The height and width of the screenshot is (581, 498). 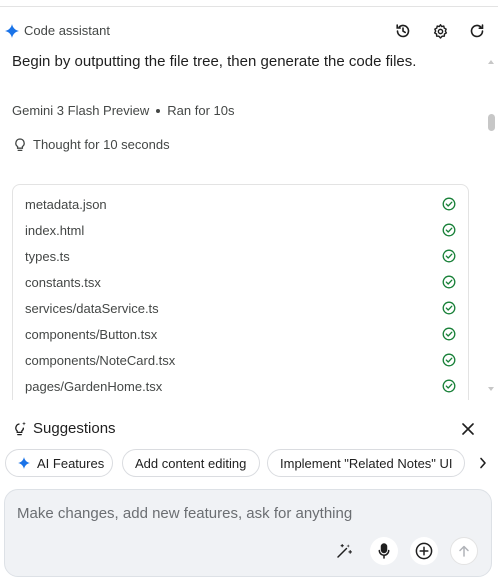 What do you see at coordinates (249, 6) in the screenshot?
I see `top-divider` at bounding box center [249, 6].